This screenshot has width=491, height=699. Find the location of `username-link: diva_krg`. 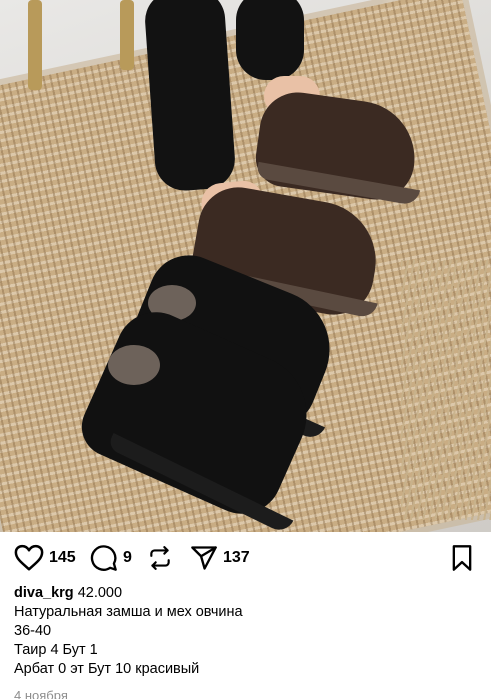

username-link: diva_krg is located at coordinates (44, 593).